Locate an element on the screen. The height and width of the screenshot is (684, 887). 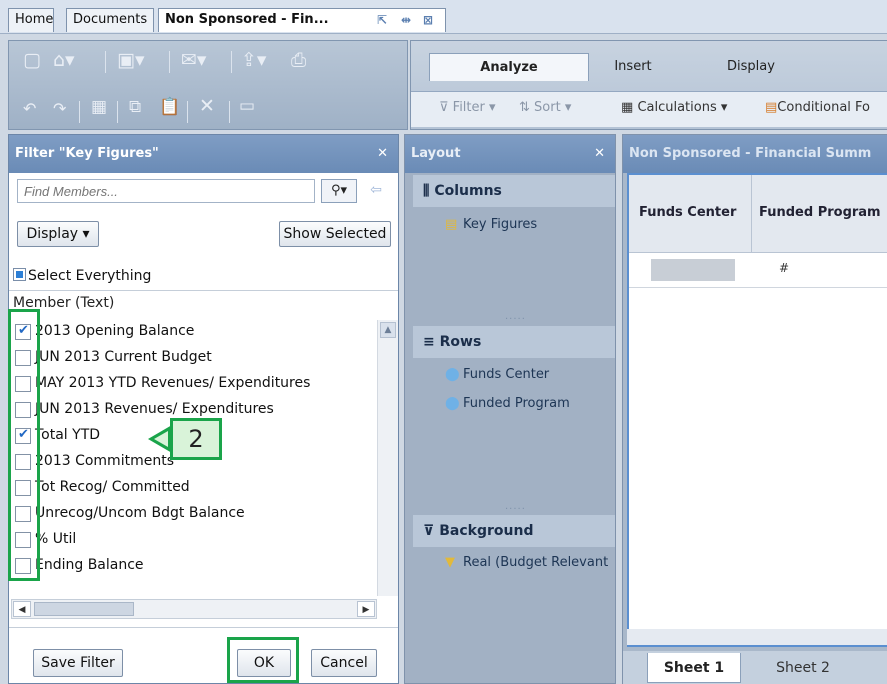
horizontal-scrollbar: ◀ ▶ is located at coordinates (194, 609).